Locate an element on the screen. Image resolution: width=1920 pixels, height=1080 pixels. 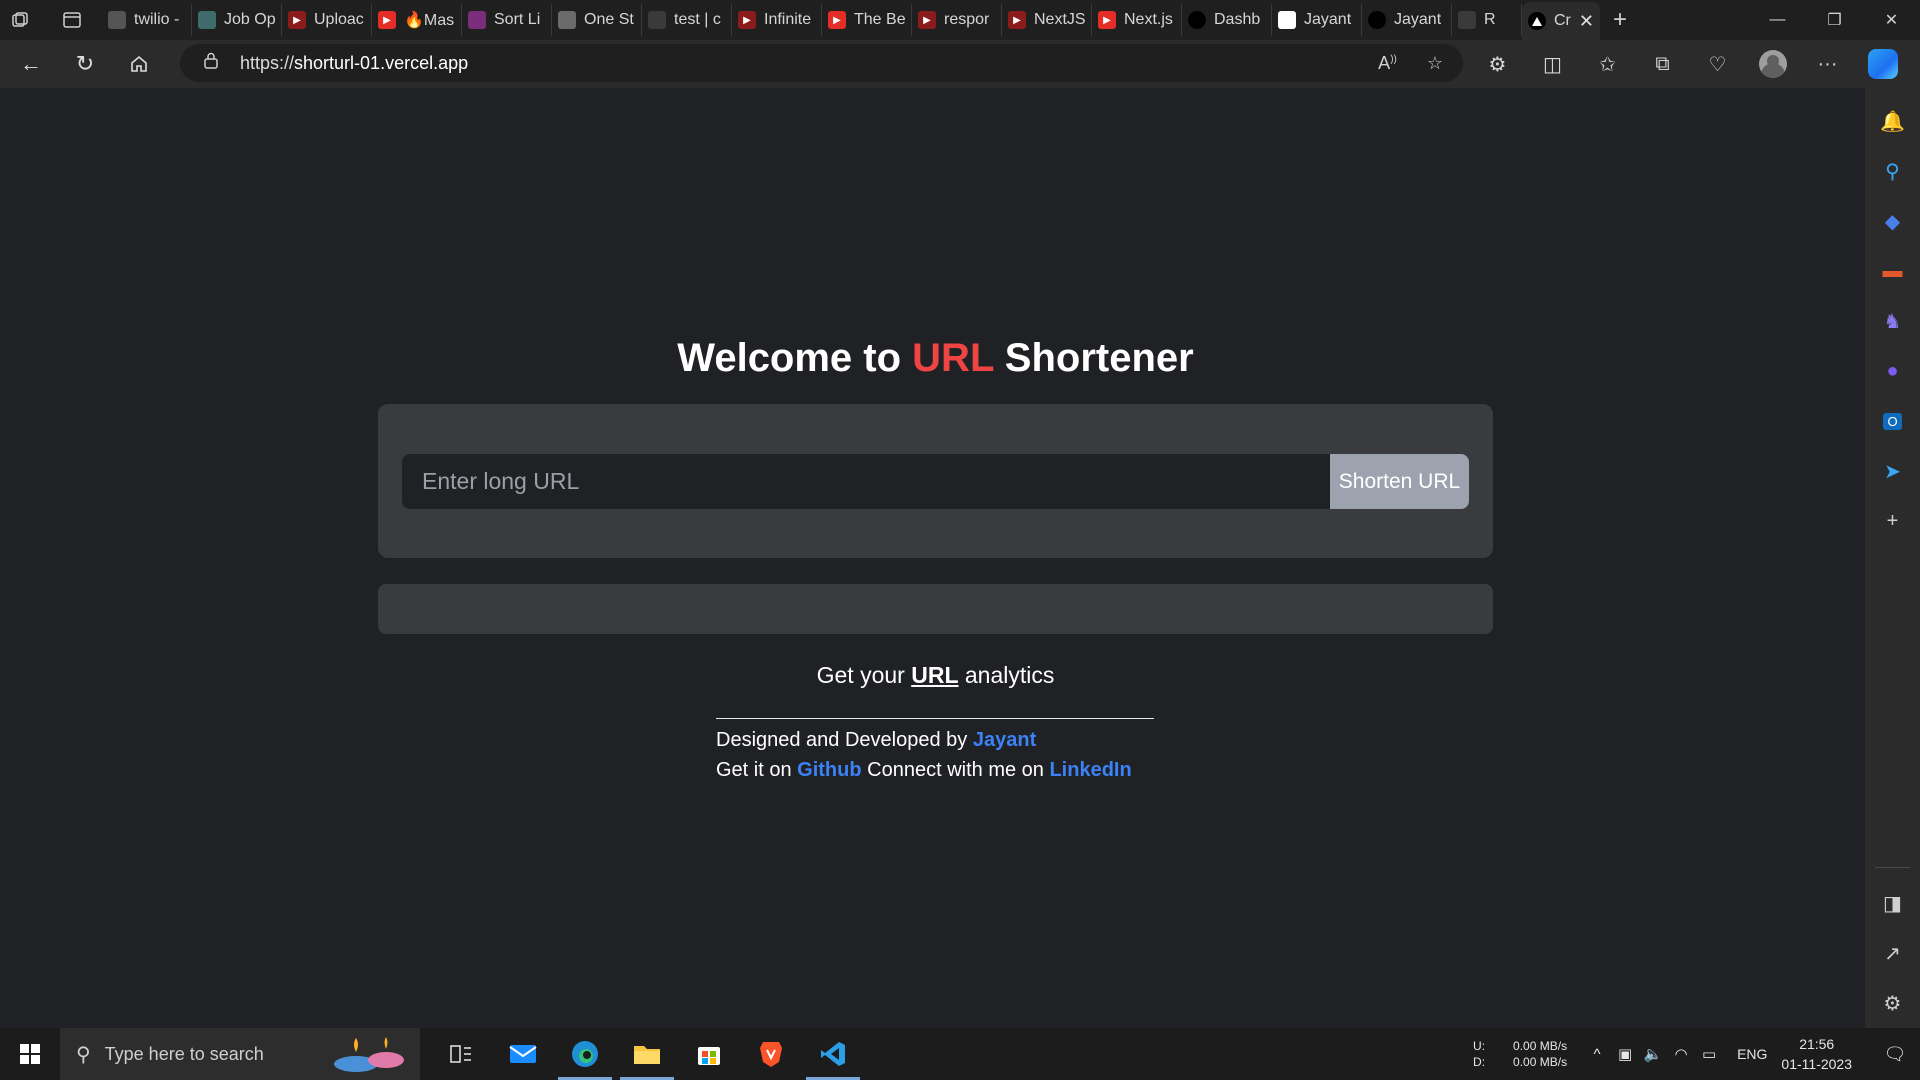
shorten-card: Shorten URL is located at coordinates (935, 481).